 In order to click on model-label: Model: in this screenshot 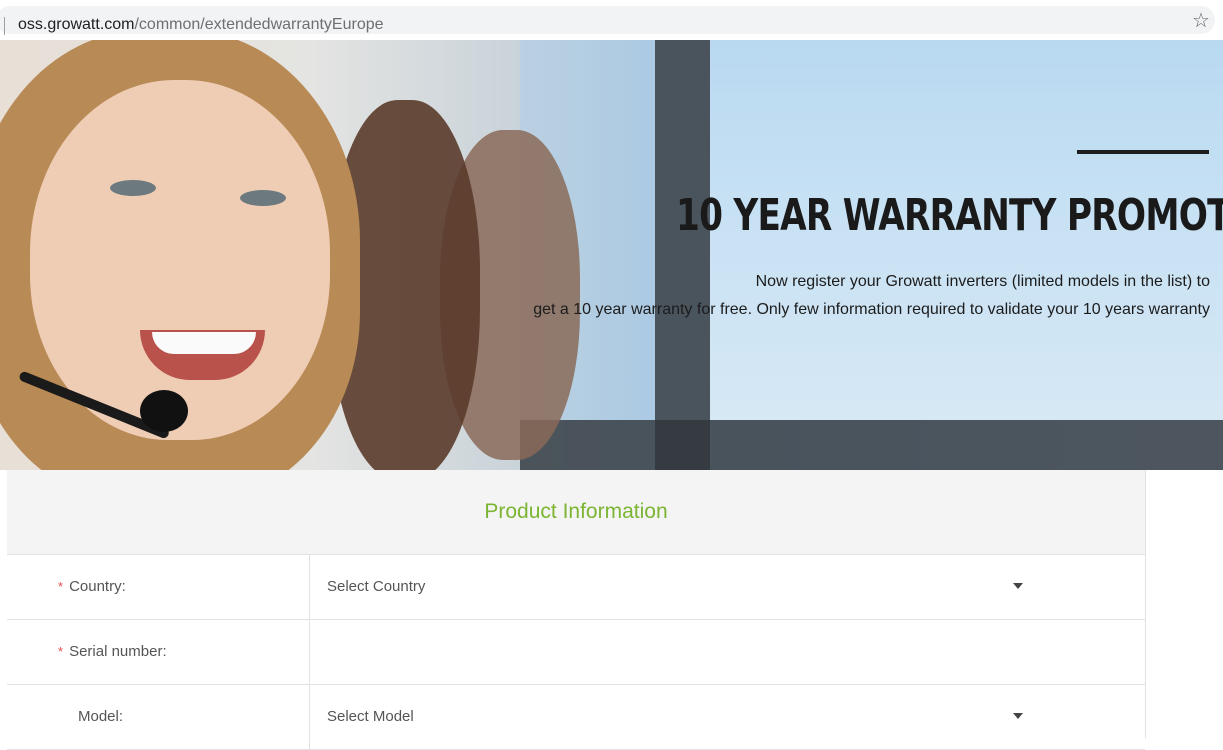, I will do `click(101, 716)`.